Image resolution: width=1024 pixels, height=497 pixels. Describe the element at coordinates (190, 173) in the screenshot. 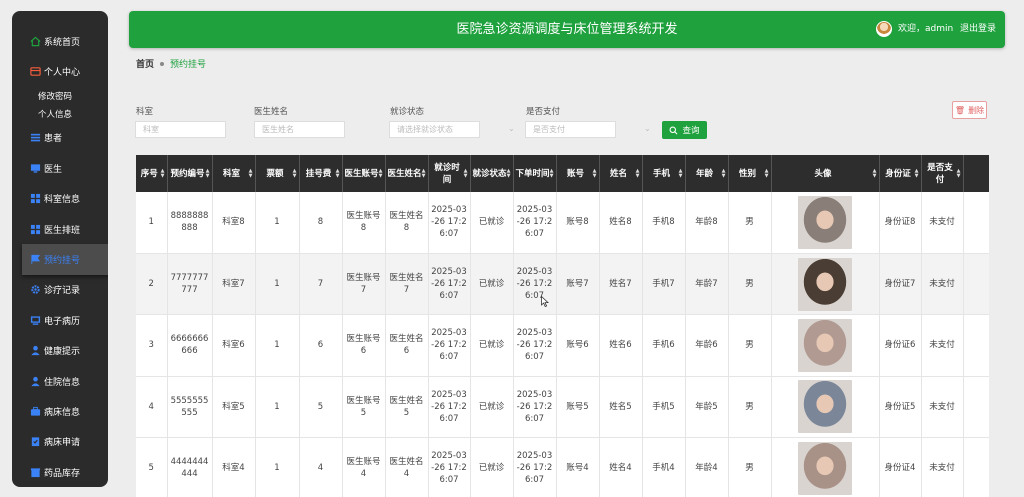

I see `column-header: 预约编号 ▲ ▼` at that location.